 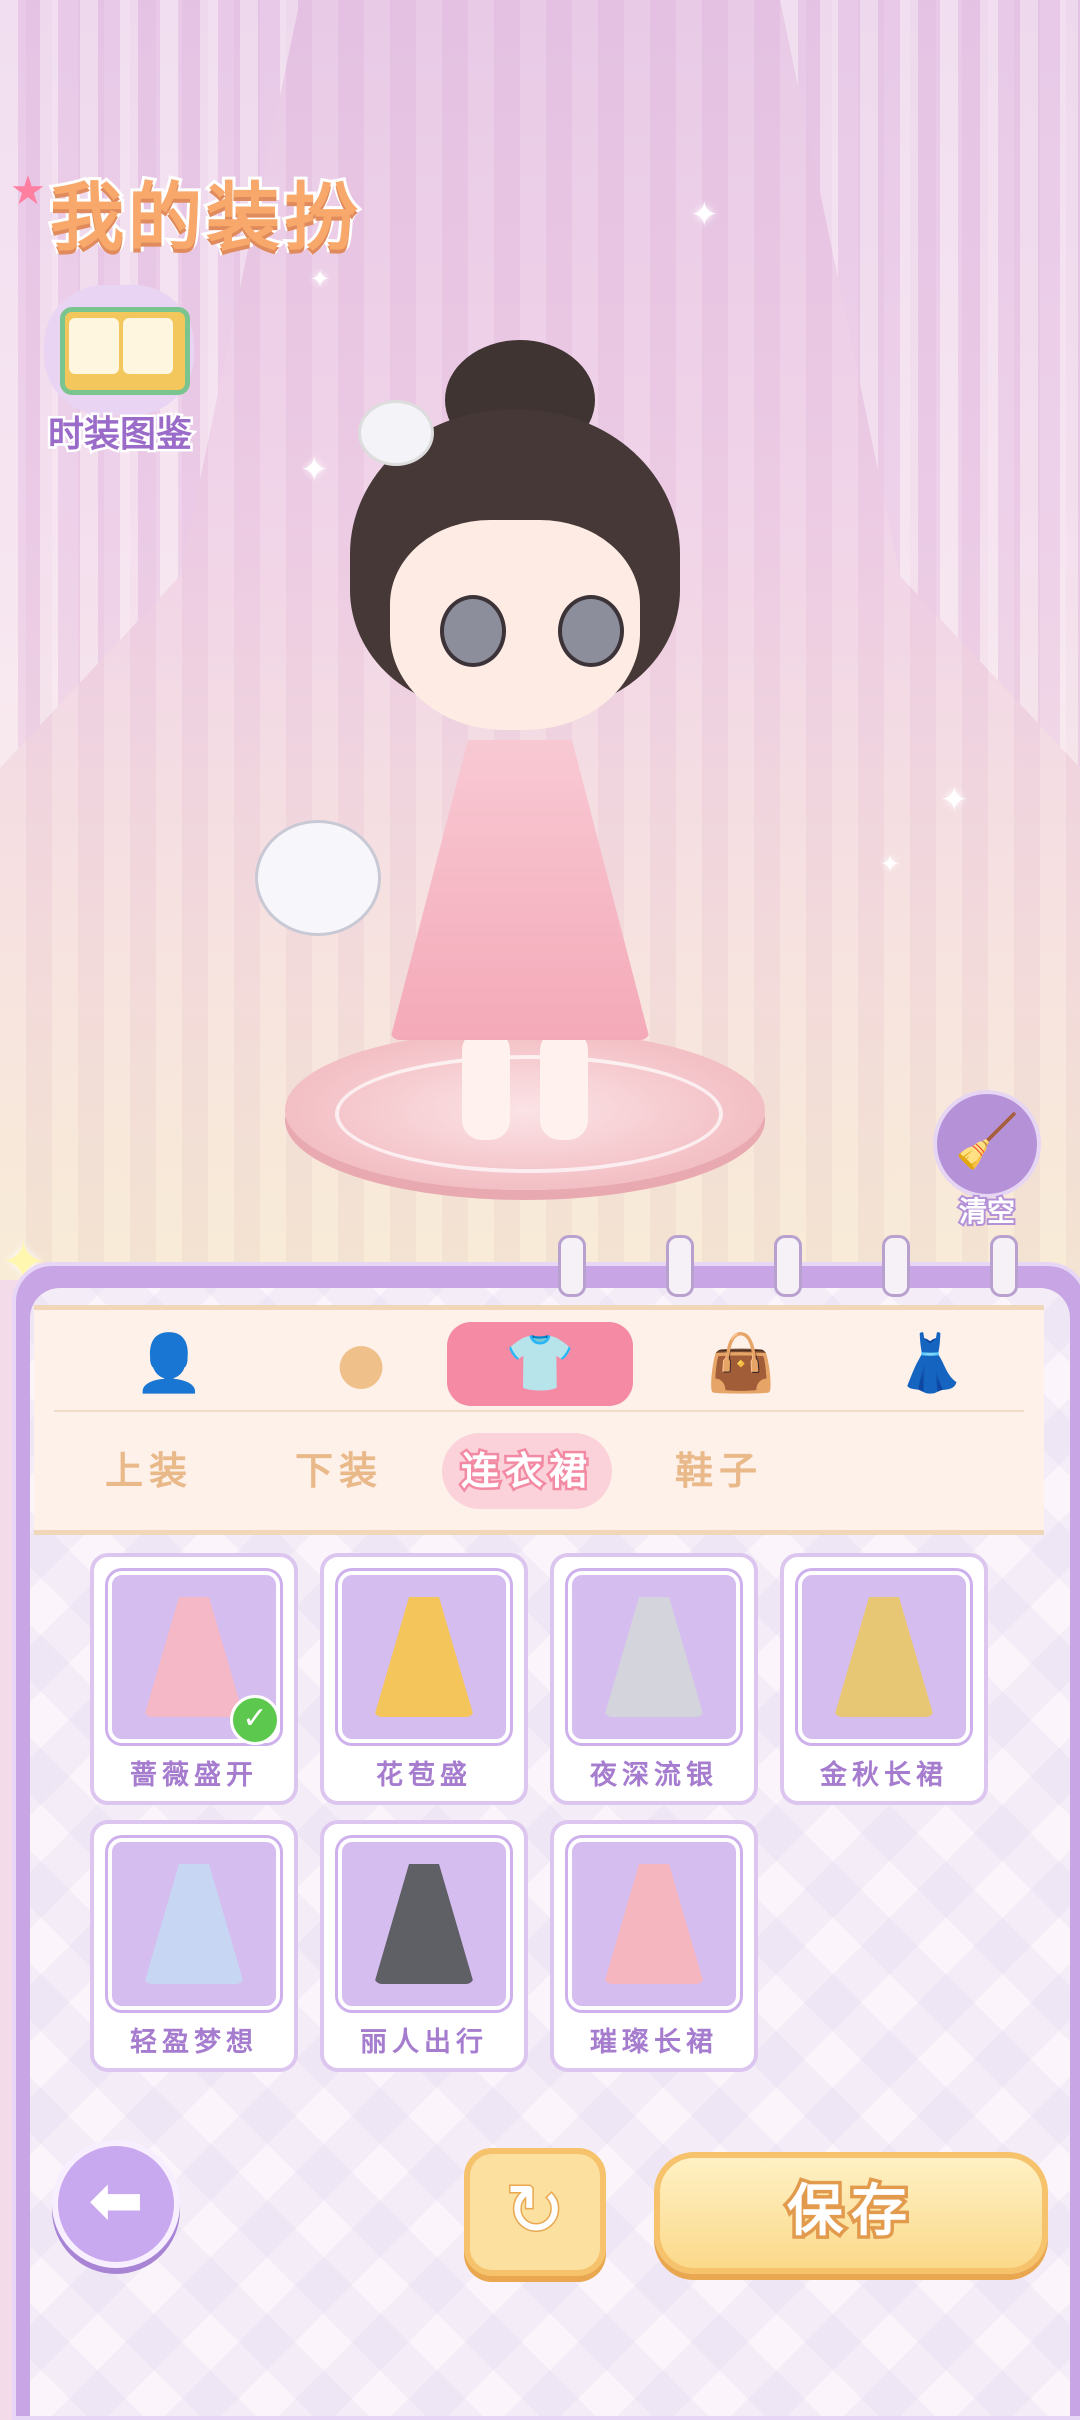 What do you see at coordinates (539, 1411) in the screenshot?
I see `tab-divider` at bounding box center [539, 1411].